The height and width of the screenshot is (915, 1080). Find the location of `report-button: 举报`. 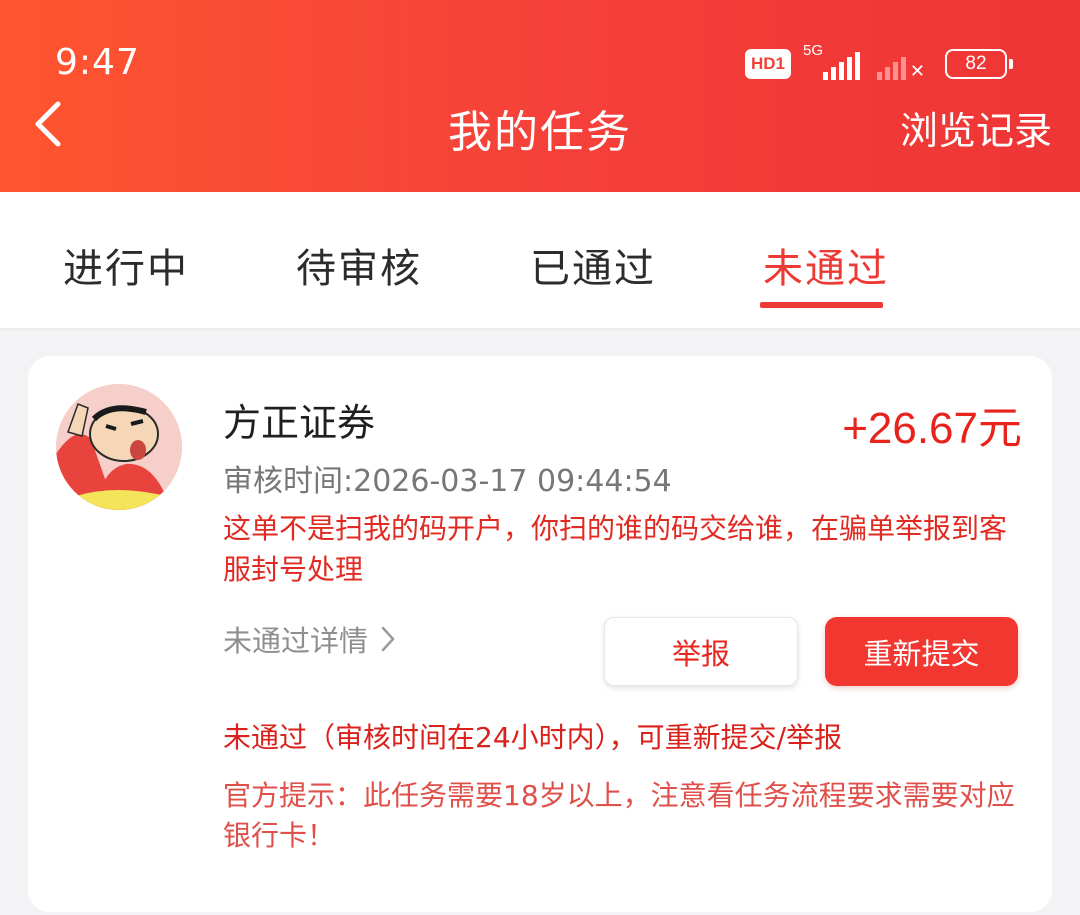

report-button: 举报 is located at coordinates (701, 651).